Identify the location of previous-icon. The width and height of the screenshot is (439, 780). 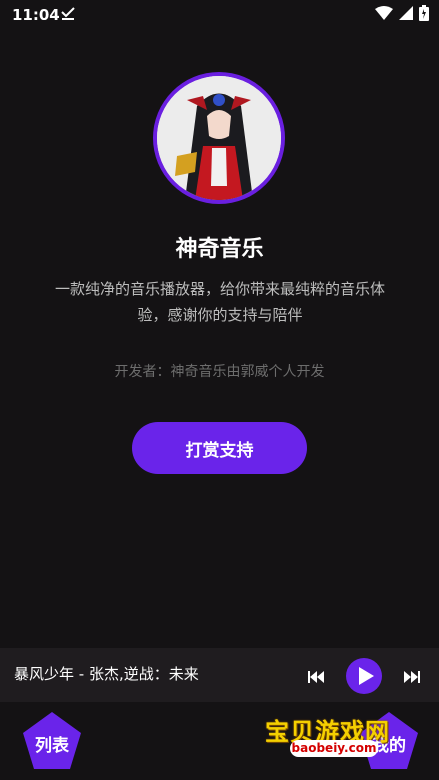
(316, 677).